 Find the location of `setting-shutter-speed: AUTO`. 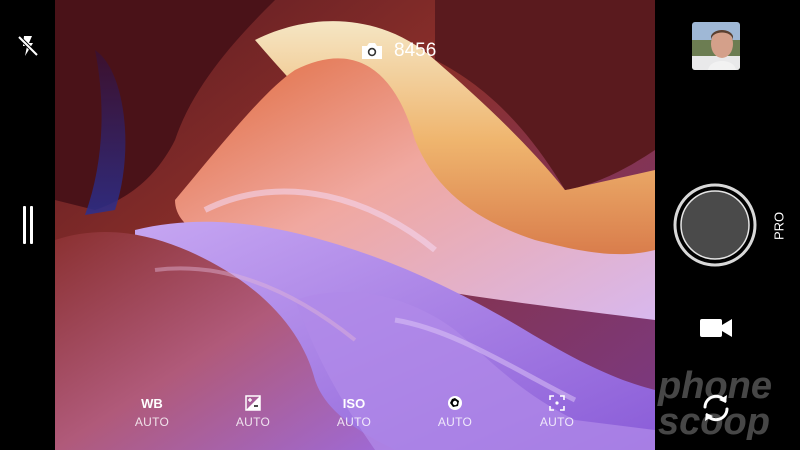

setting-shutter-speed: AUTO is located at coordinates (455, 414).